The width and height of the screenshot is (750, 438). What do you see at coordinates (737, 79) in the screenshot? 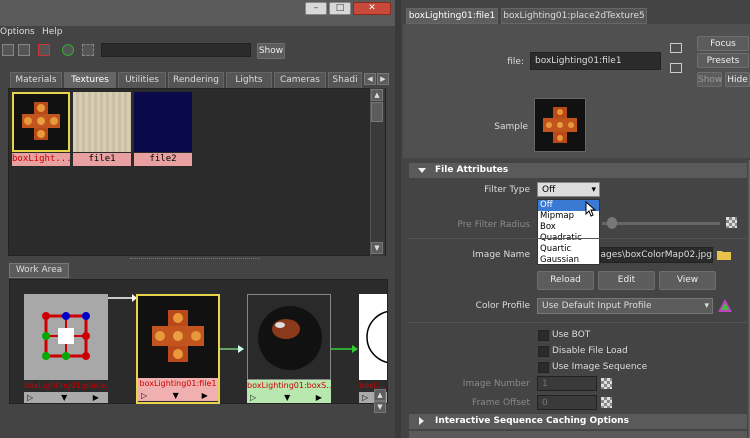
I see `hide-button: Hide` at bounding box center [737, 79].